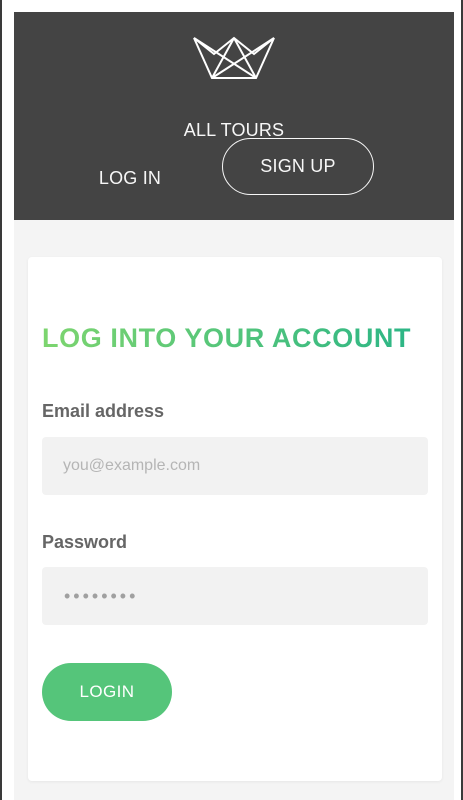 The width and height of the screenshot is (463, 800). I want to click on nav-log-in-link: LOG IN, so click(130, 178).